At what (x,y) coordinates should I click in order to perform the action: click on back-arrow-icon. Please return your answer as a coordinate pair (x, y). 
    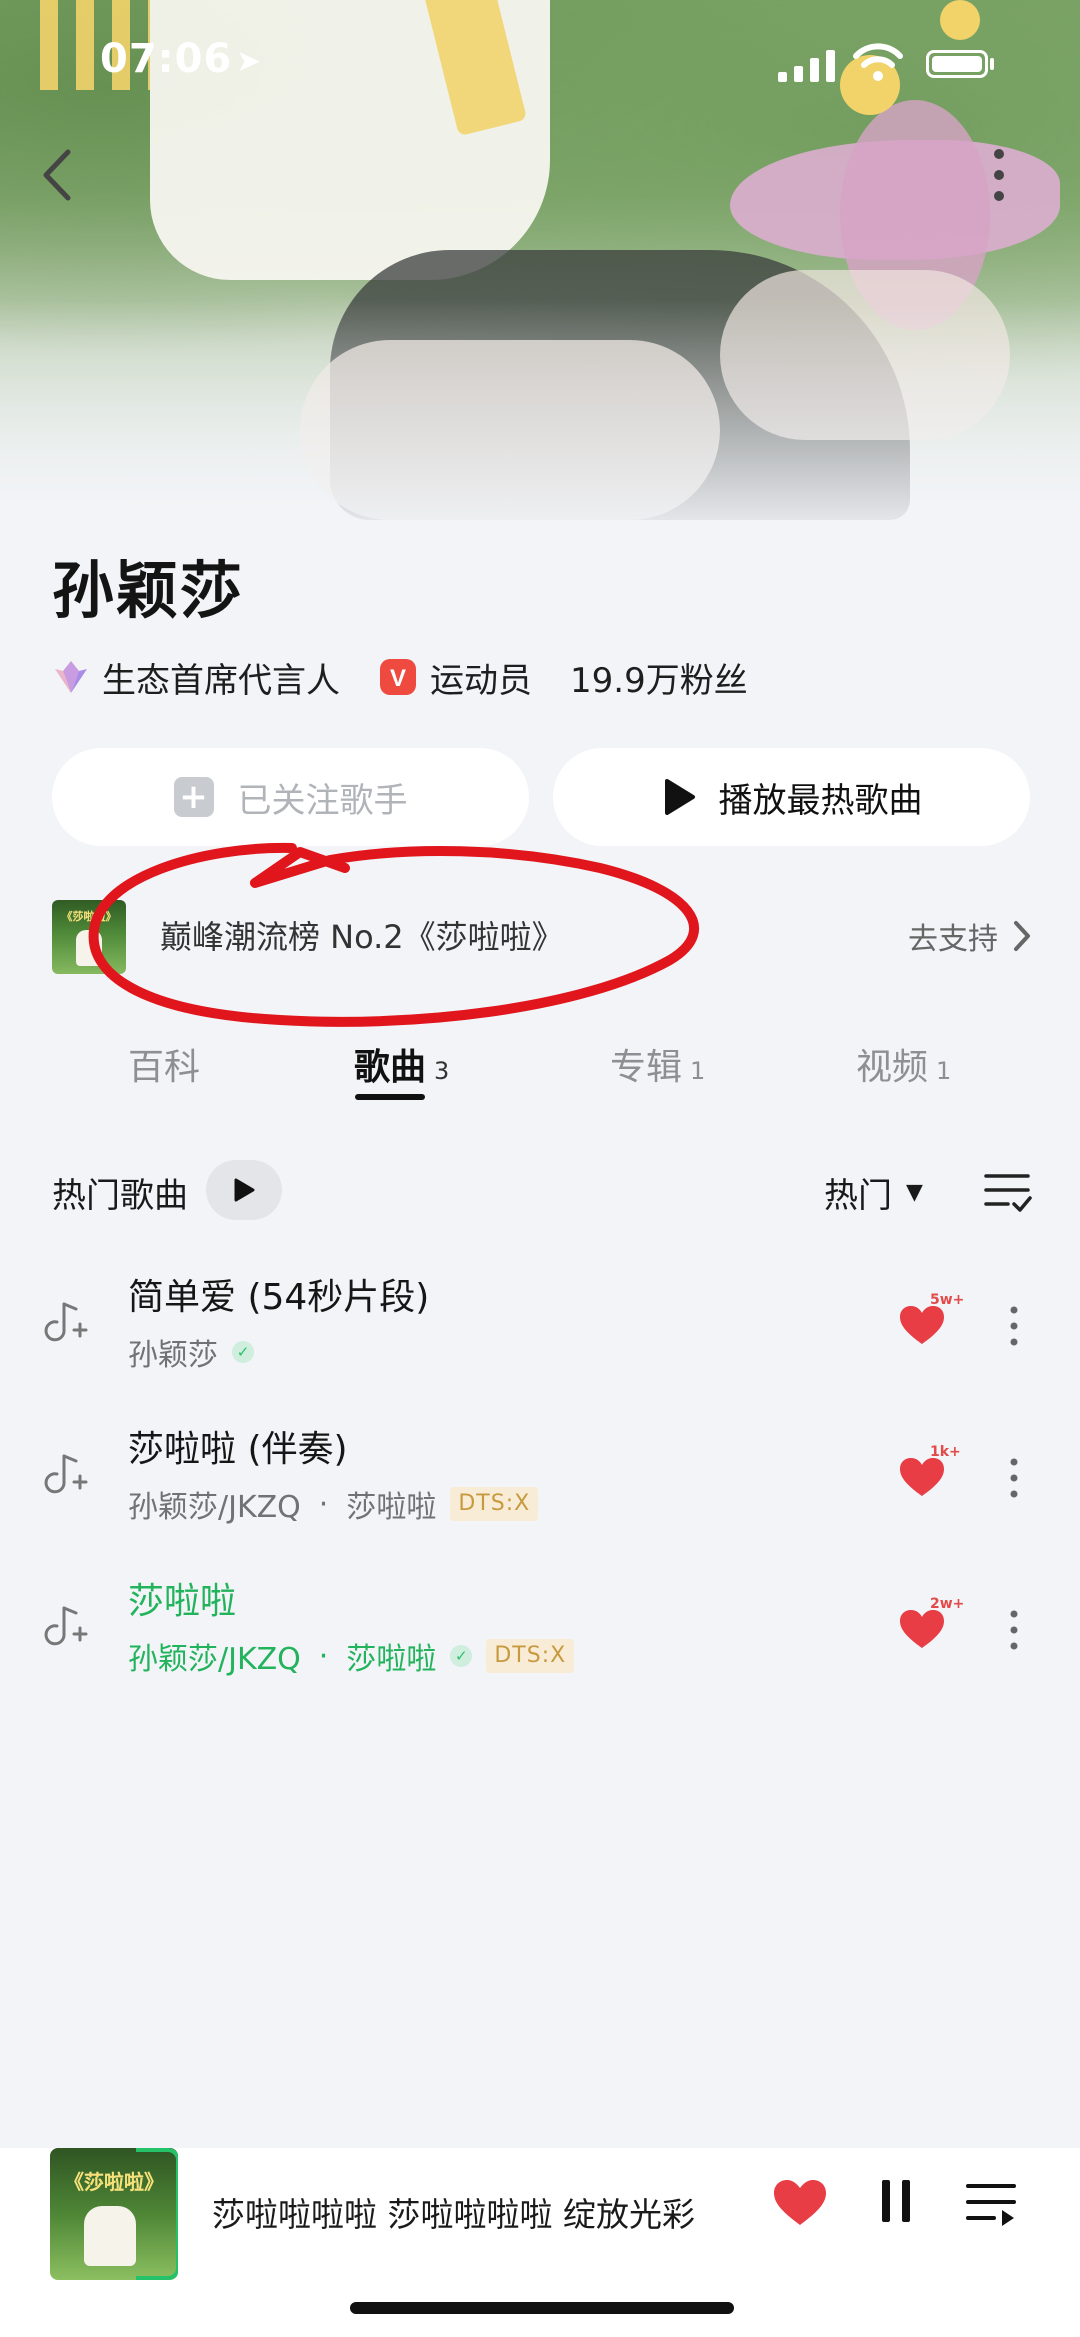
    Looking at the image, I should click on (58, 175).